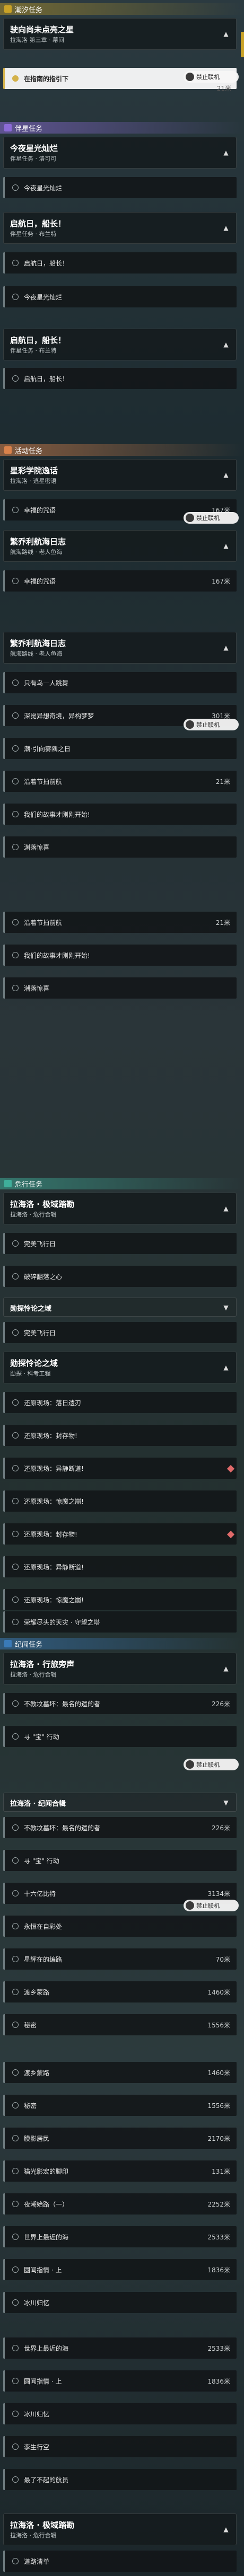  I want to click on list-item-label: 我们的故事才刚刚开始!, so click(57, 955).